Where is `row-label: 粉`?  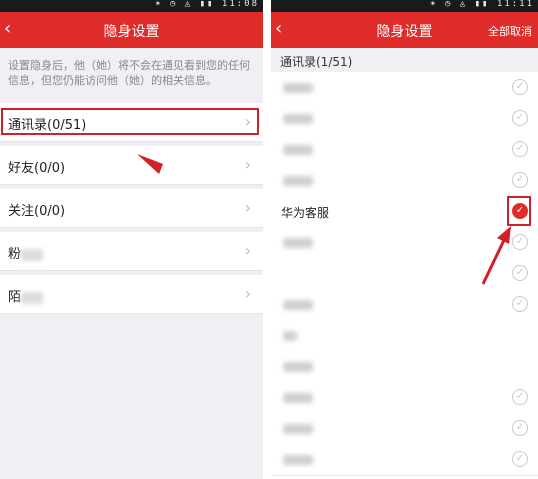
row-label: 粉 is located at coordinates (26, 252).